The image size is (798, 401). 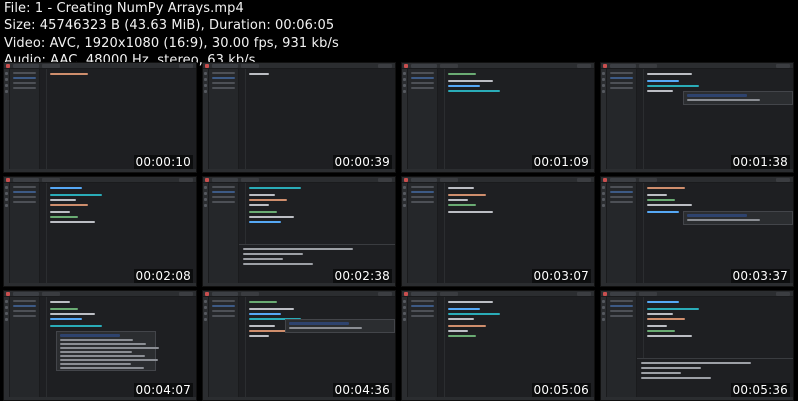 What do you see at coordinates (760, 390) in the screenshot?
I see `thumbnail-timestamp: 00:05:36` at bounding box center [760, 390].